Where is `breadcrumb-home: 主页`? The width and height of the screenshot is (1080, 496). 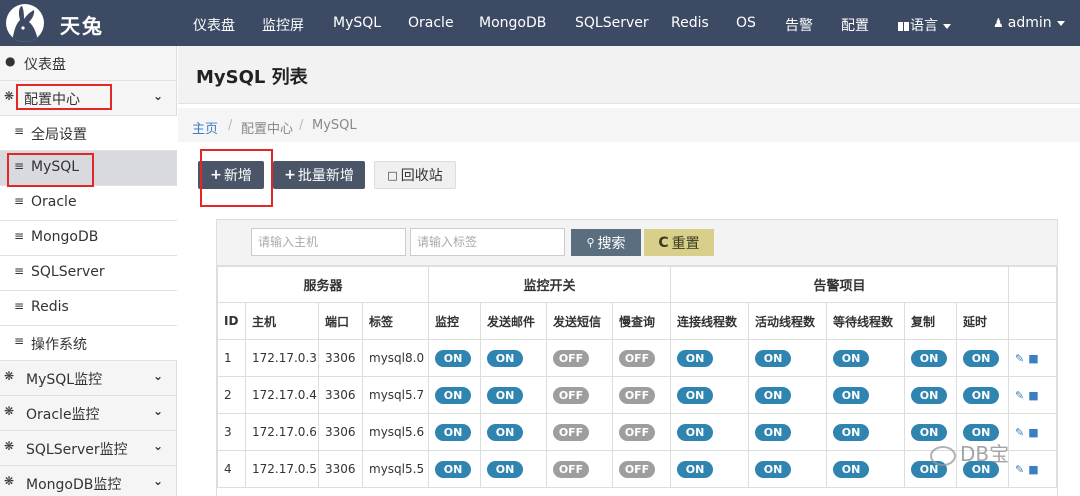
breadcrumb-home: 主页 is located at coordinates (205, 127).